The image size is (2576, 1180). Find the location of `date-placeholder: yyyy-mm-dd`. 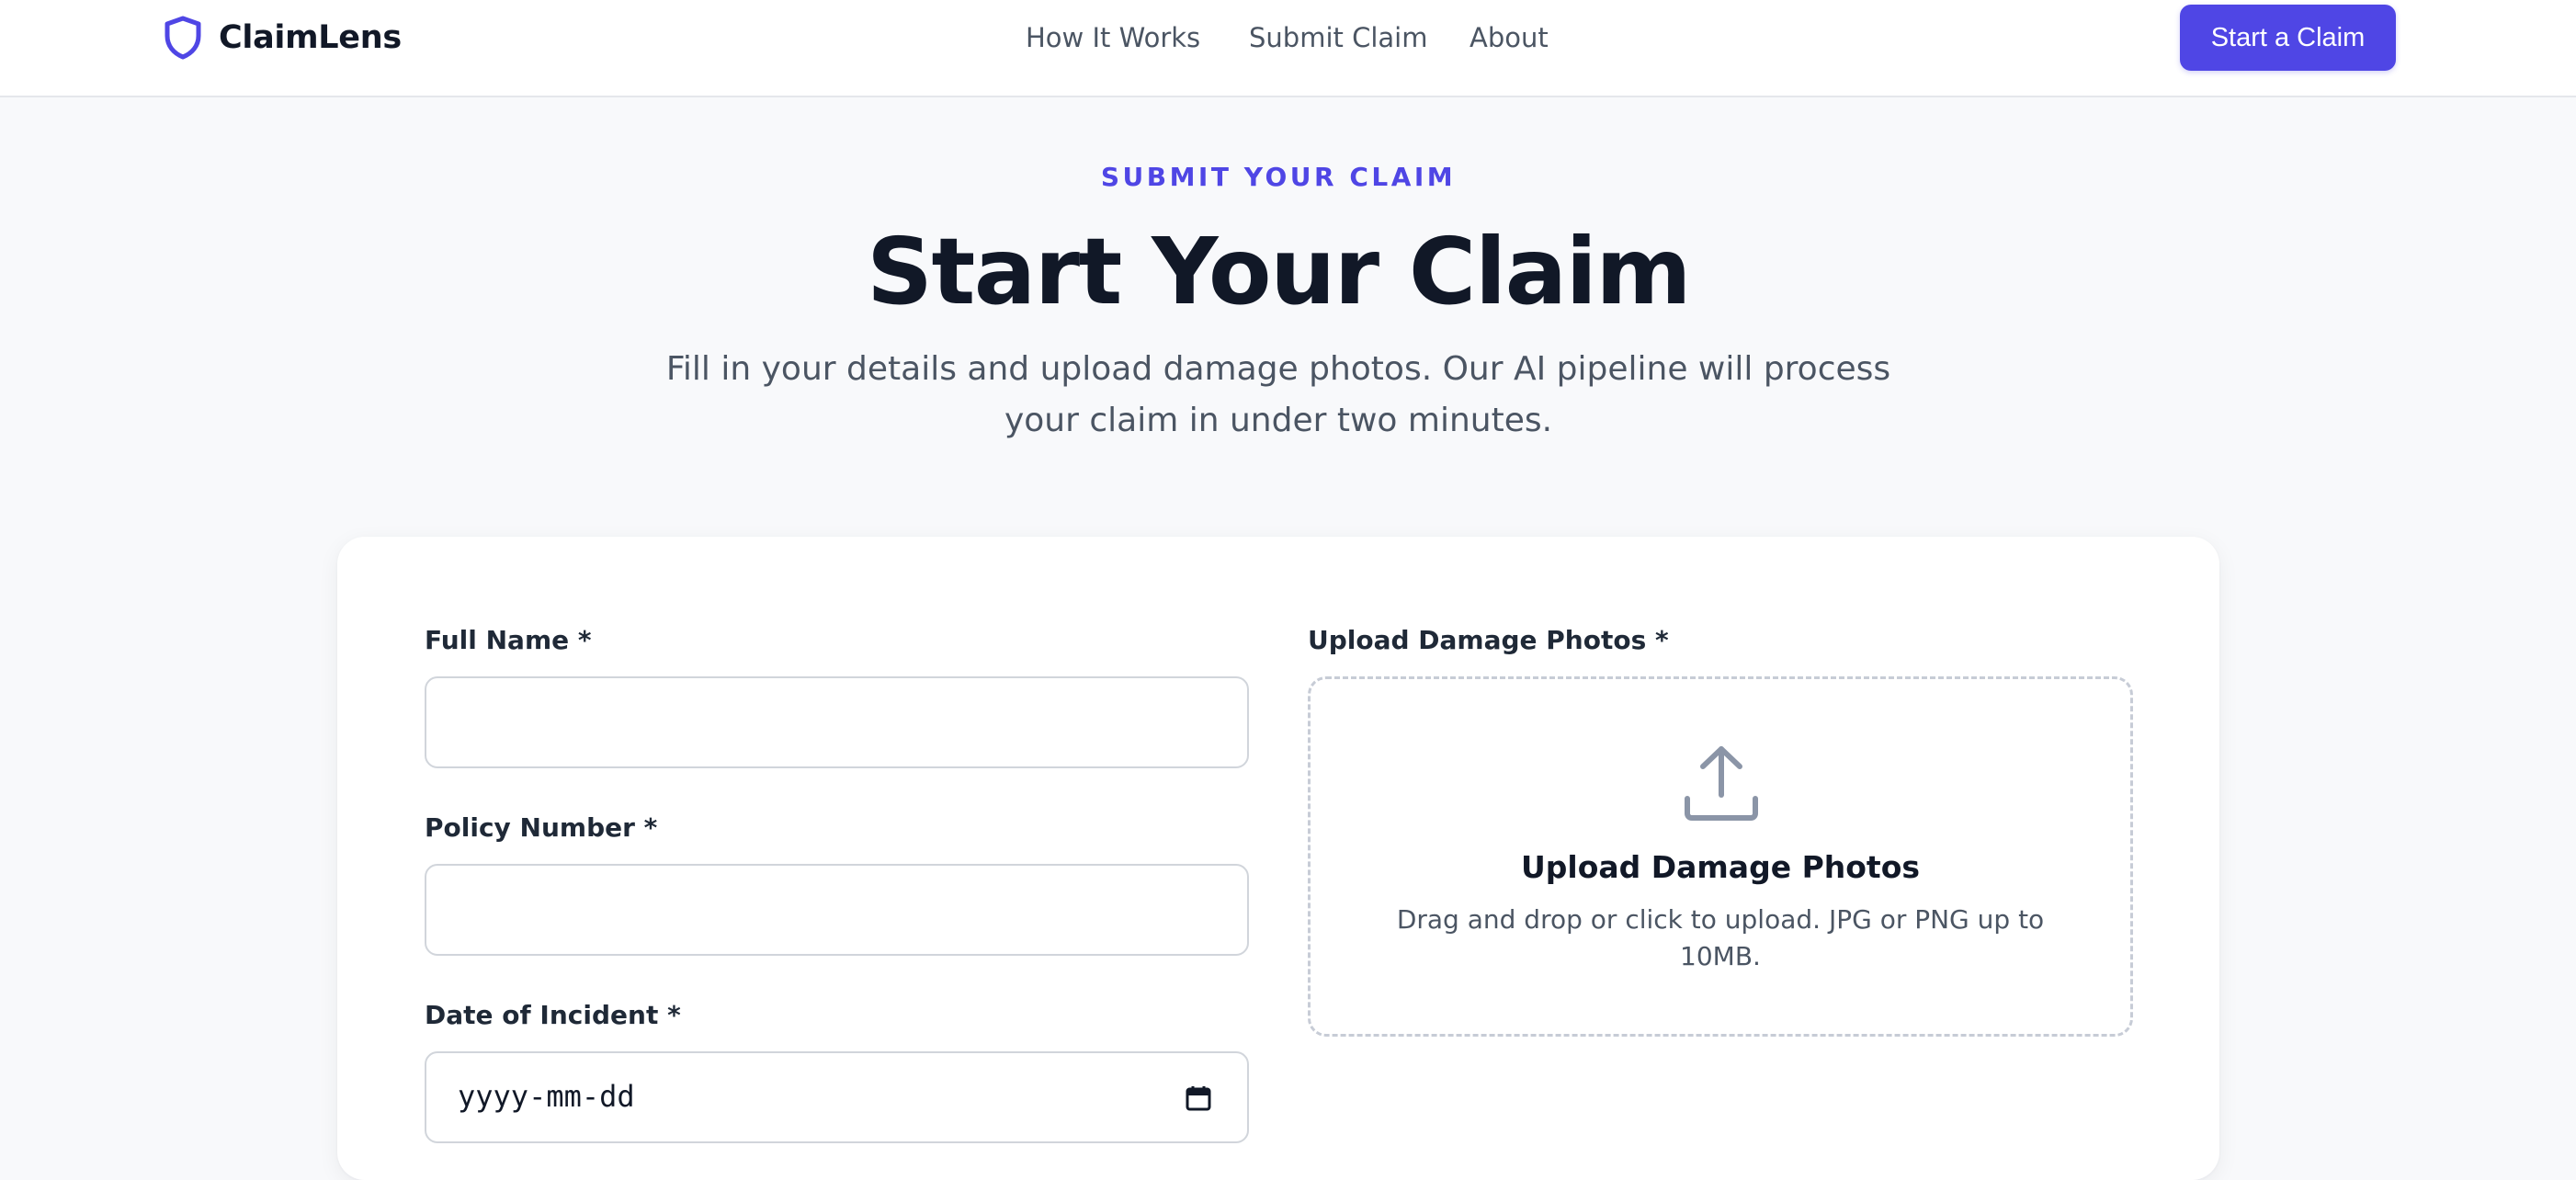

date-placeholder: yyyy-mm-dd is located at coordinates (546, 1096).